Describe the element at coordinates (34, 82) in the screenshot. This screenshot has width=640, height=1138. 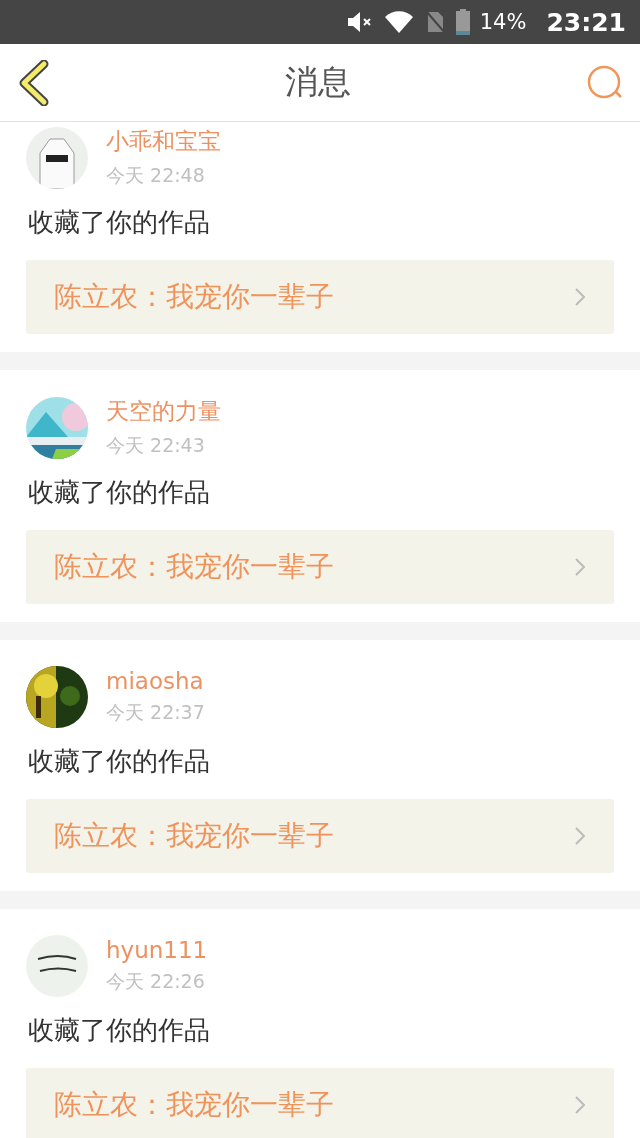
I see `back-icon` at that location.